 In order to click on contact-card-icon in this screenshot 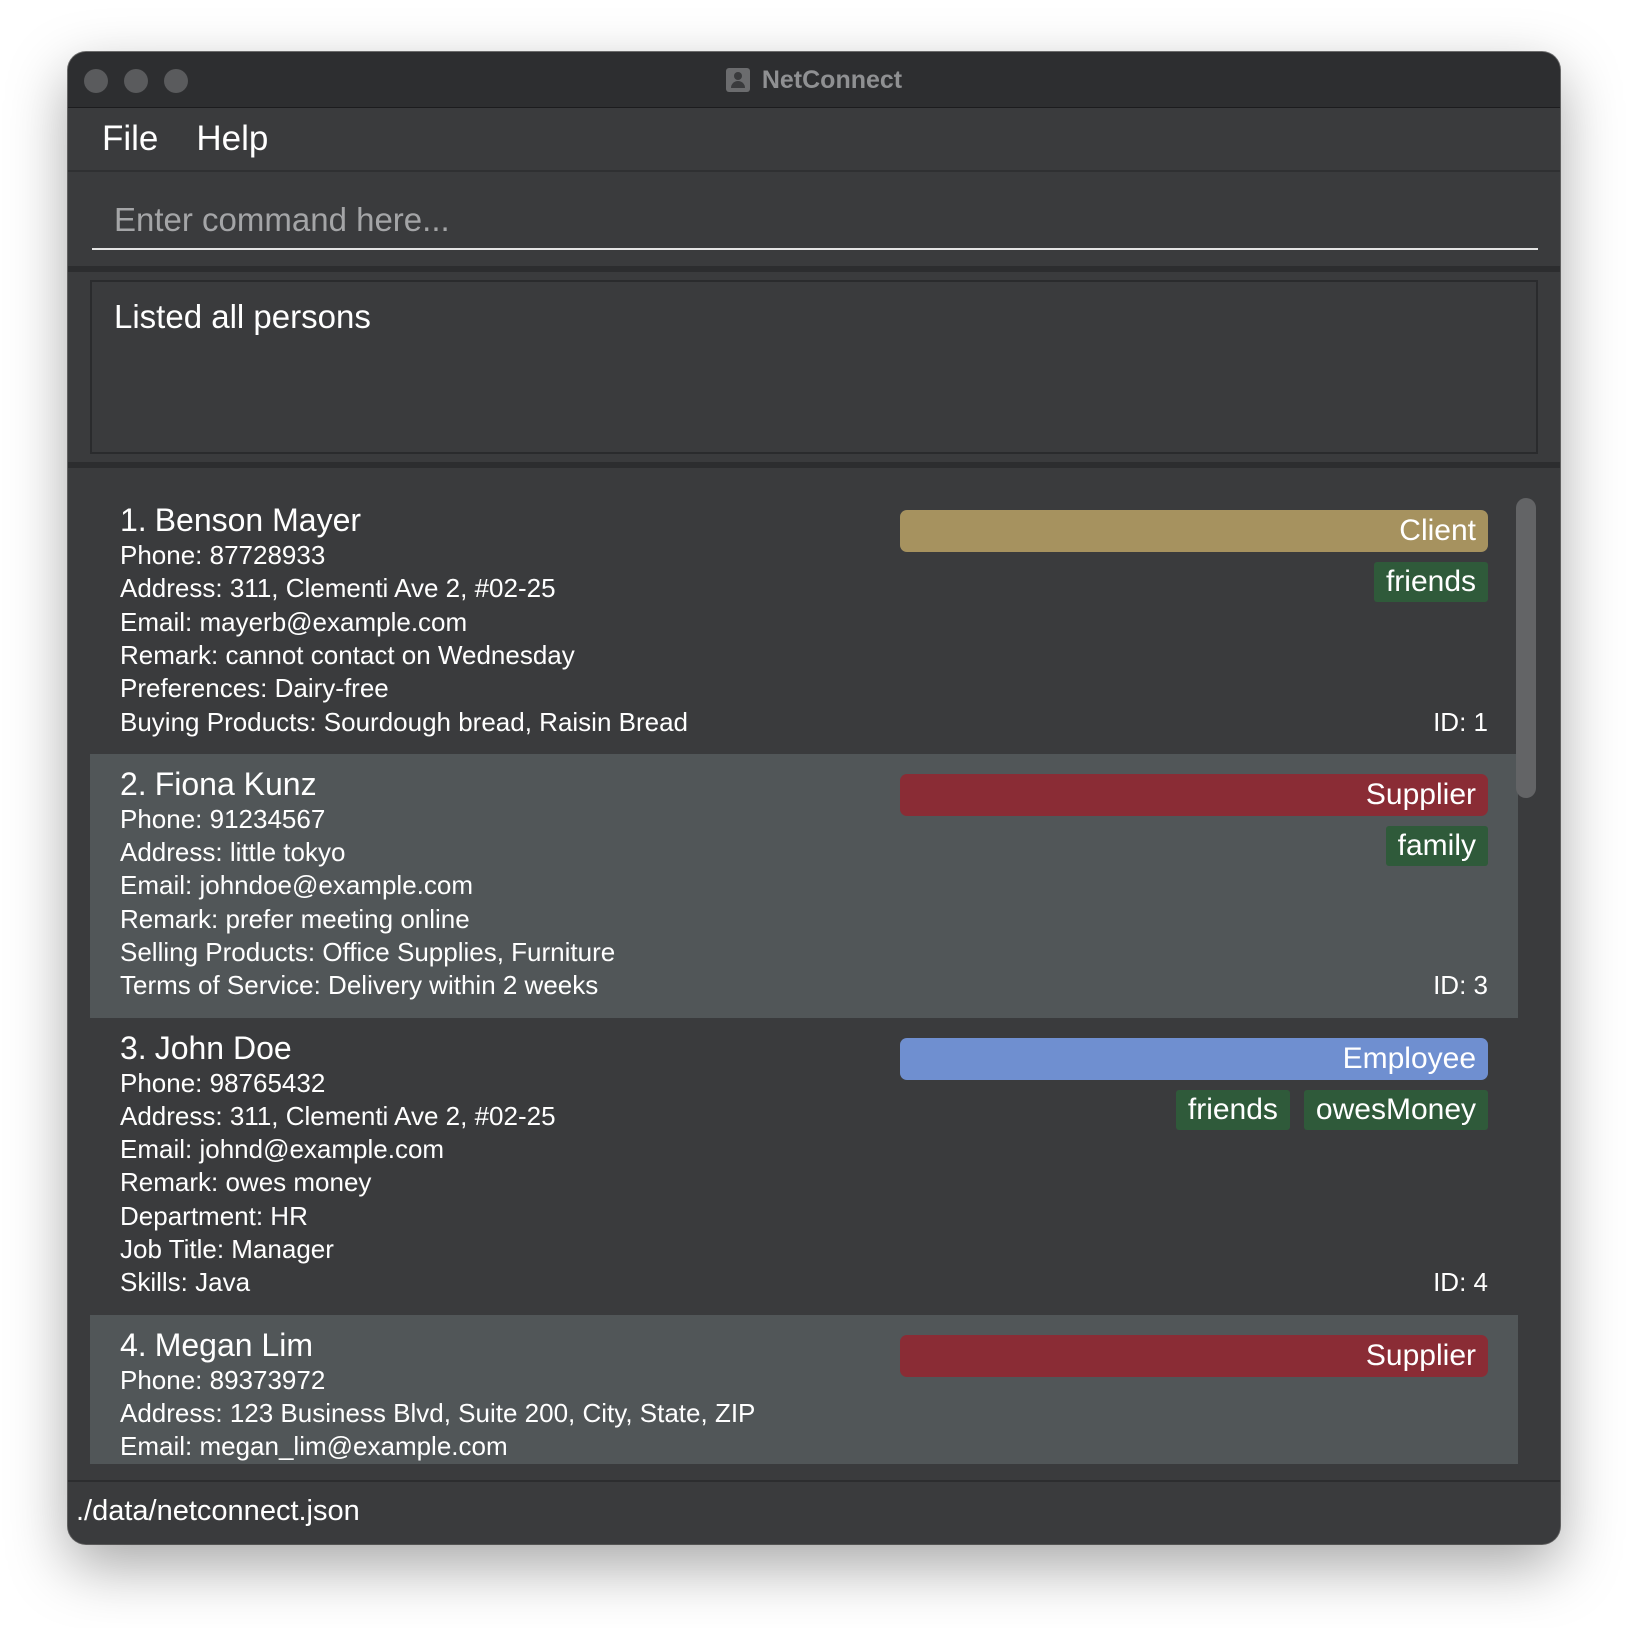, I will do `click(737, 80)`.